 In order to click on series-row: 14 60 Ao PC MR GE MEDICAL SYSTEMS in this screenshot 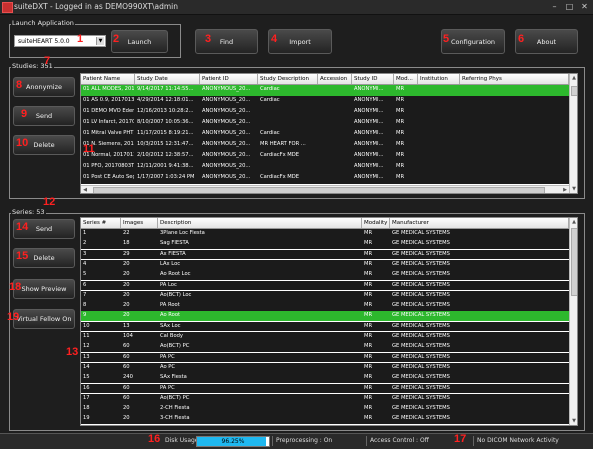, I will do `click(325, 367)`.